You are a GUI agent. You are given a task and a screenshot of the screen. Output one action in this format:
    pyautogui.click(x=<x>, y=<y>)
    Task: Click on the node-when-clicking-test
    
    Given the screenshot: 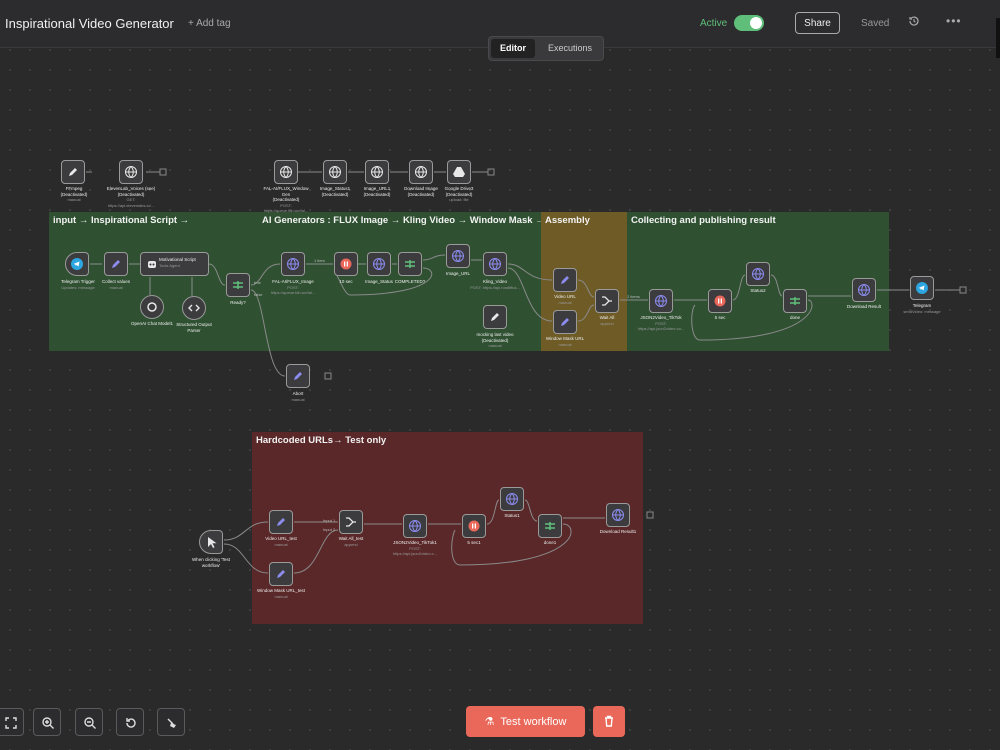 What is the action you would take?
    pyautogui.click(x=211, y=542)
    